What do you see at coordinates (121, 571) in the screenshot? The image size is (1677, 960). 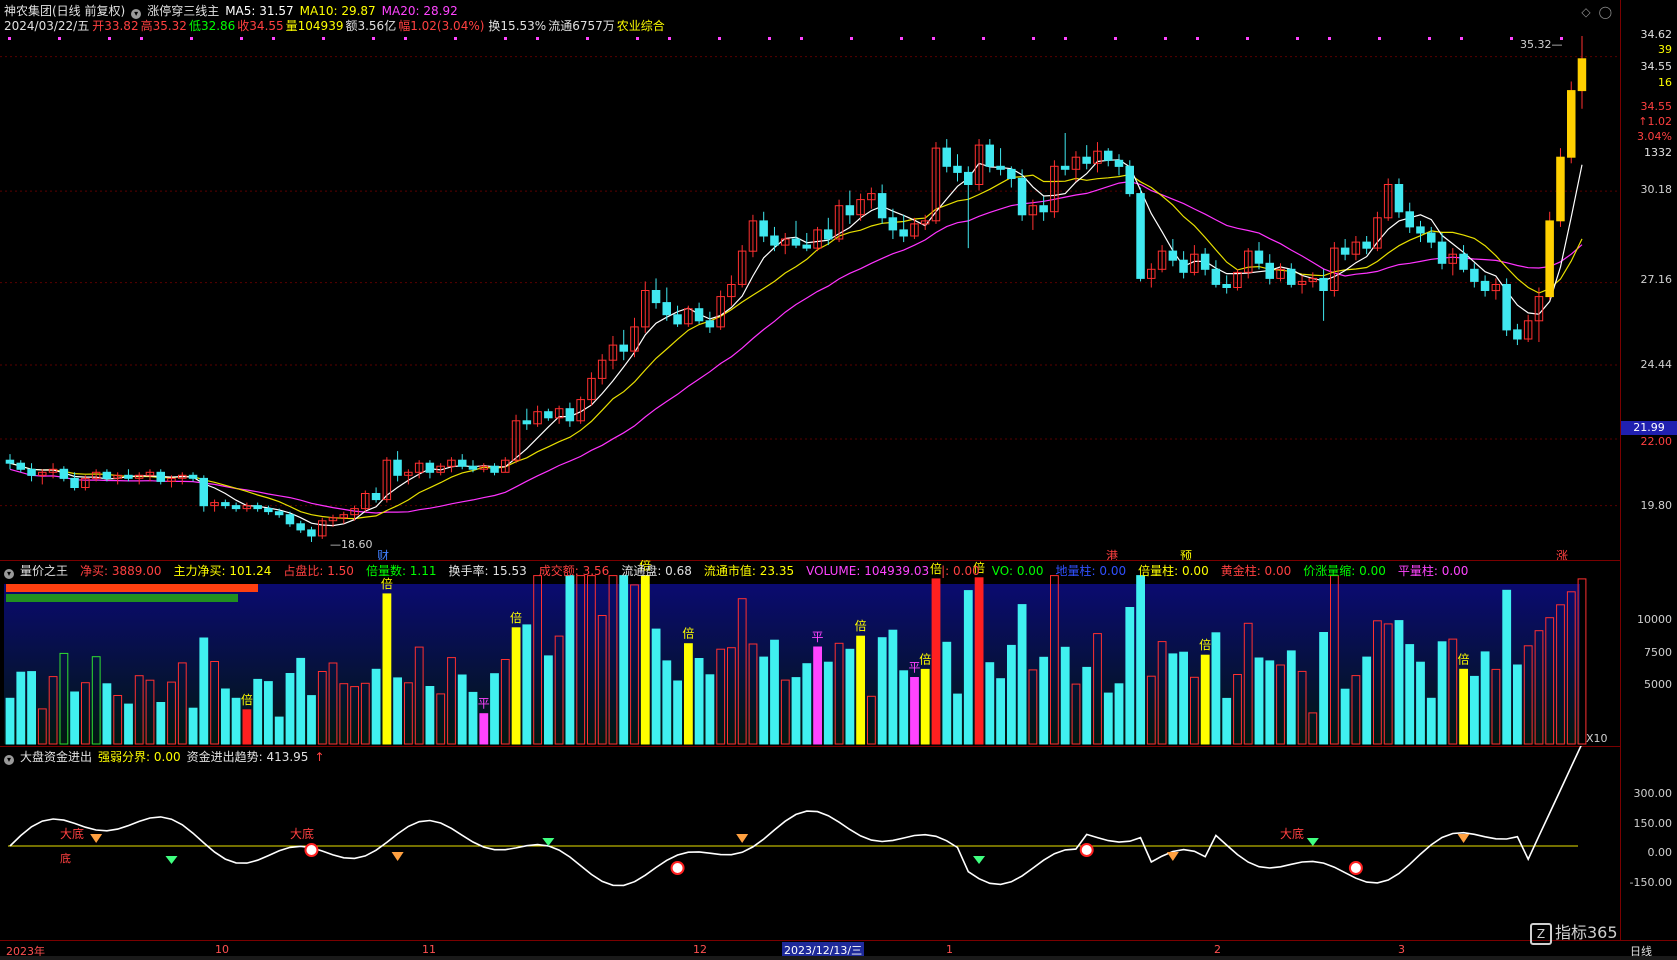 I see `volume-header-item: 净买: 3889.00` at bounding box center [121, 571].